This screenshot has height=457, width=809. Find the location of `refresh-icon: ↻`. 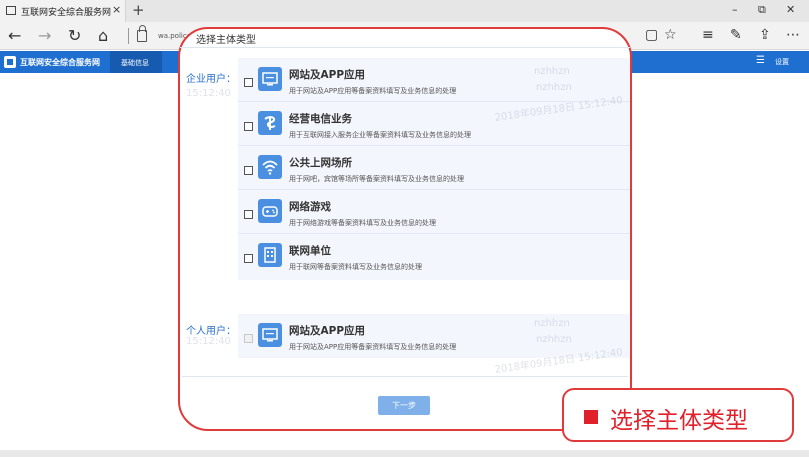

refresh-icon: ↻ is located at coordinates (74, 35).